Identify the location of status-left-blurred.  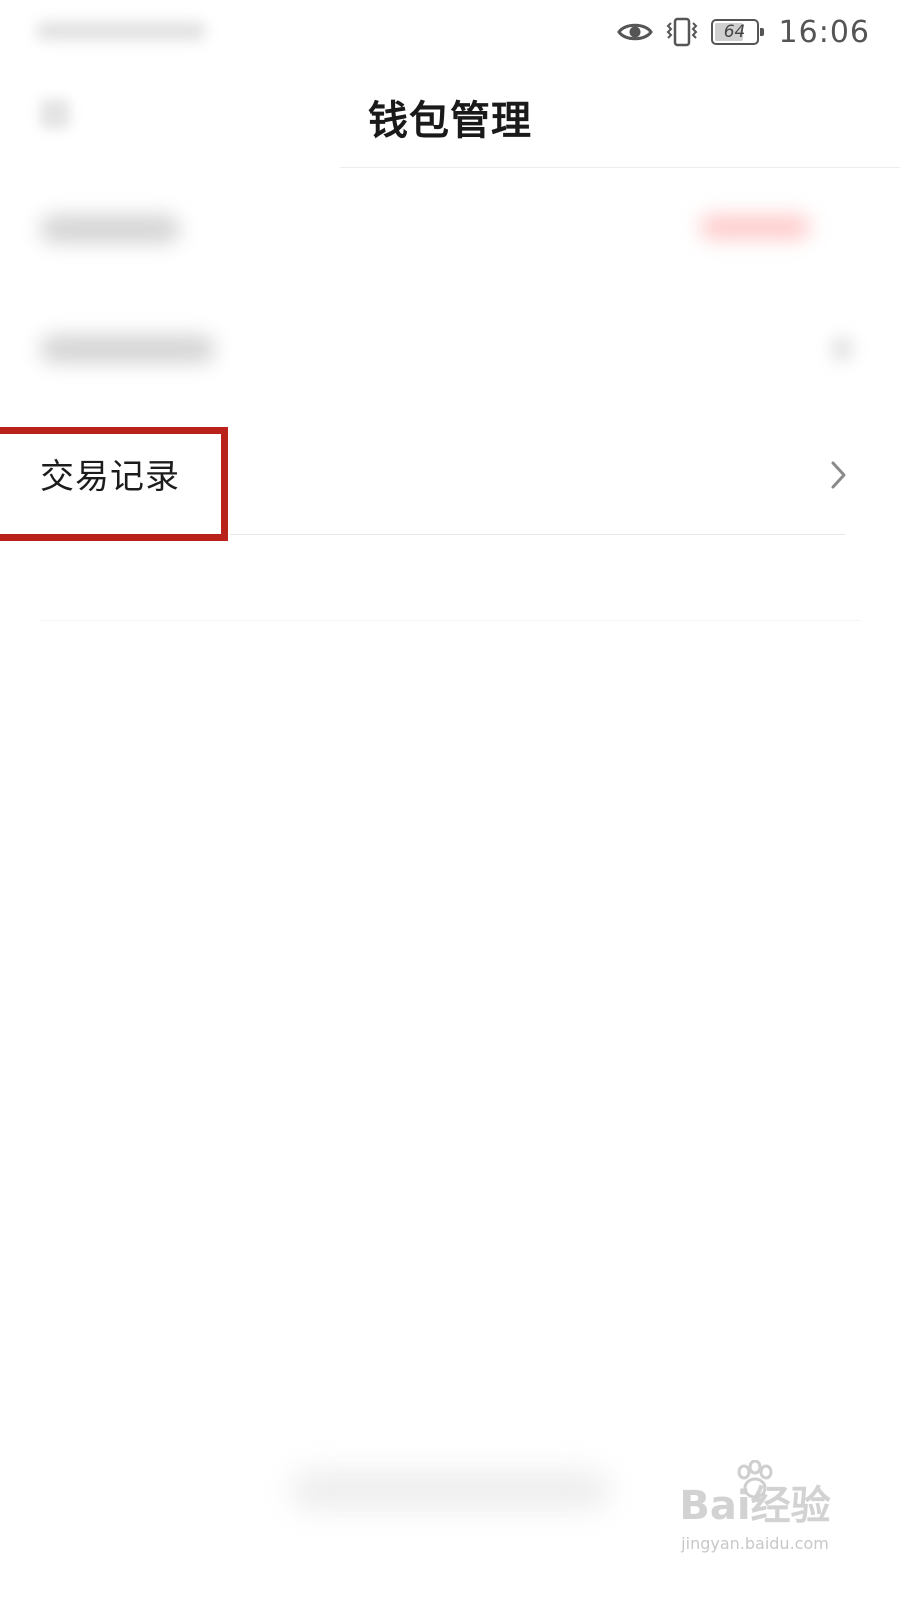
(121, 31).